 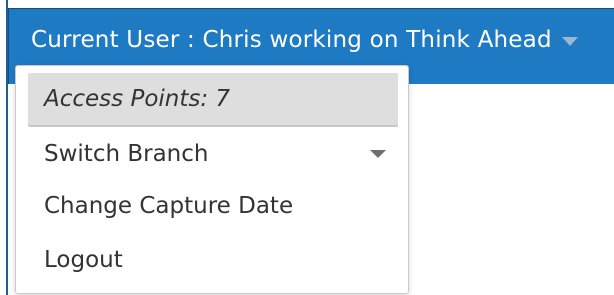 I want to click on access-points-item: Access Points: 7, so click(x=213, y=99).